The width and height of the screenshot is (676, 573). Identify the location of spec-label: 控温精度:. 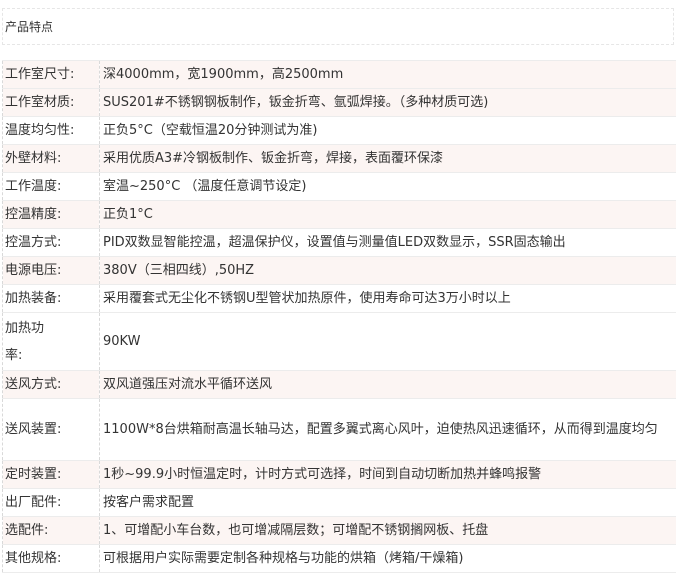
(51, 215).